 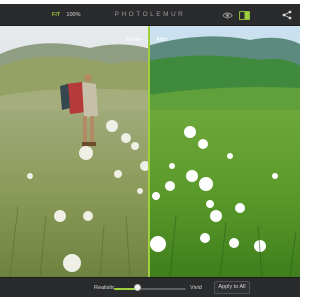 I want to click on apply-to-all-button: Apply to All, so click(x=232, y=287).